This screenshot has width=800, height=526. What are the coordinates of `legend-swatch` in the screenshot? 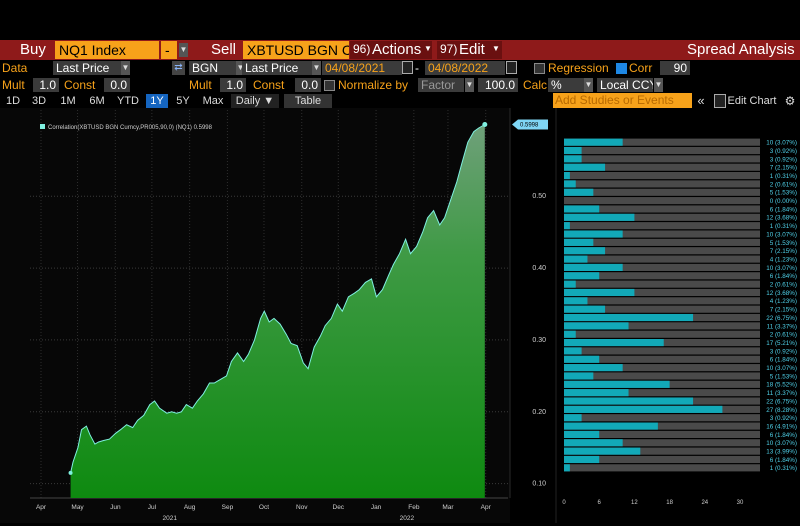 It's located at (42, 126).